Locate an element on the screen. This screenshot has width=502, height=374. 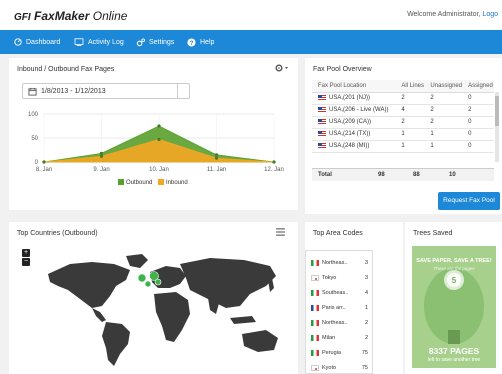
map-australia is located at coordinates (260, 341).